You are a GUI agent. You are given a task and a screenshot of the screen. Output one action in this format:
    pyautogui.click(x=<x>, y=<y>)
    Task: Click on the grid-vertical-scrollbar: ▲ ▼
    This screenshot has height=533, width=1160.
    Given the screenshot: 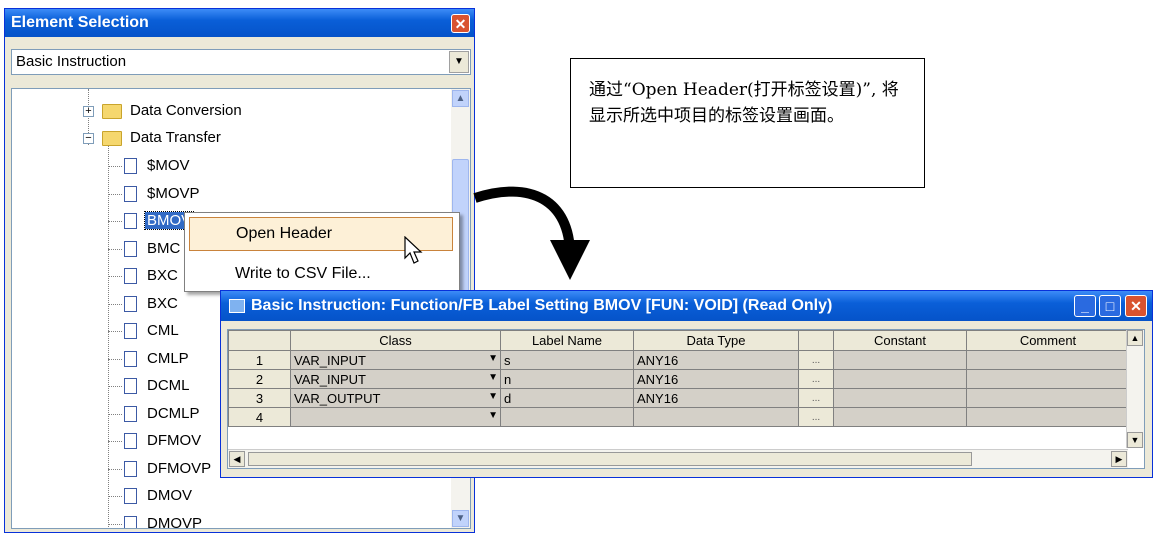 What is the action you would take?
    pyautogui.click(x=1135, y=389)
    